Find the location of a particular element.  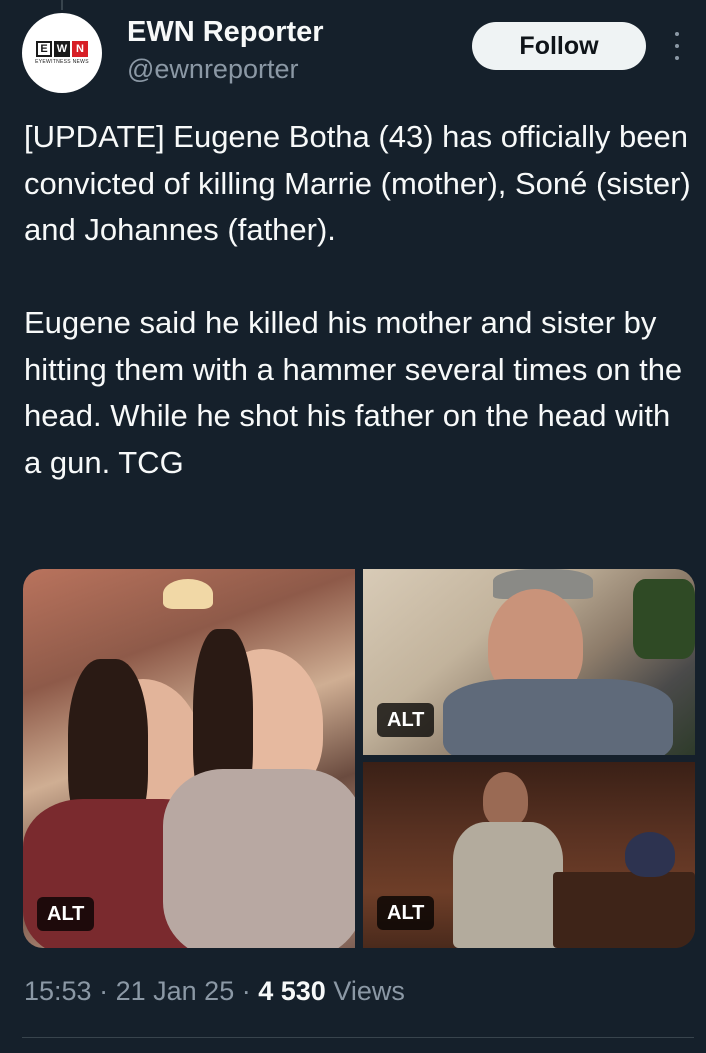

father-photo: ALT is located at coordinates (529, 662).